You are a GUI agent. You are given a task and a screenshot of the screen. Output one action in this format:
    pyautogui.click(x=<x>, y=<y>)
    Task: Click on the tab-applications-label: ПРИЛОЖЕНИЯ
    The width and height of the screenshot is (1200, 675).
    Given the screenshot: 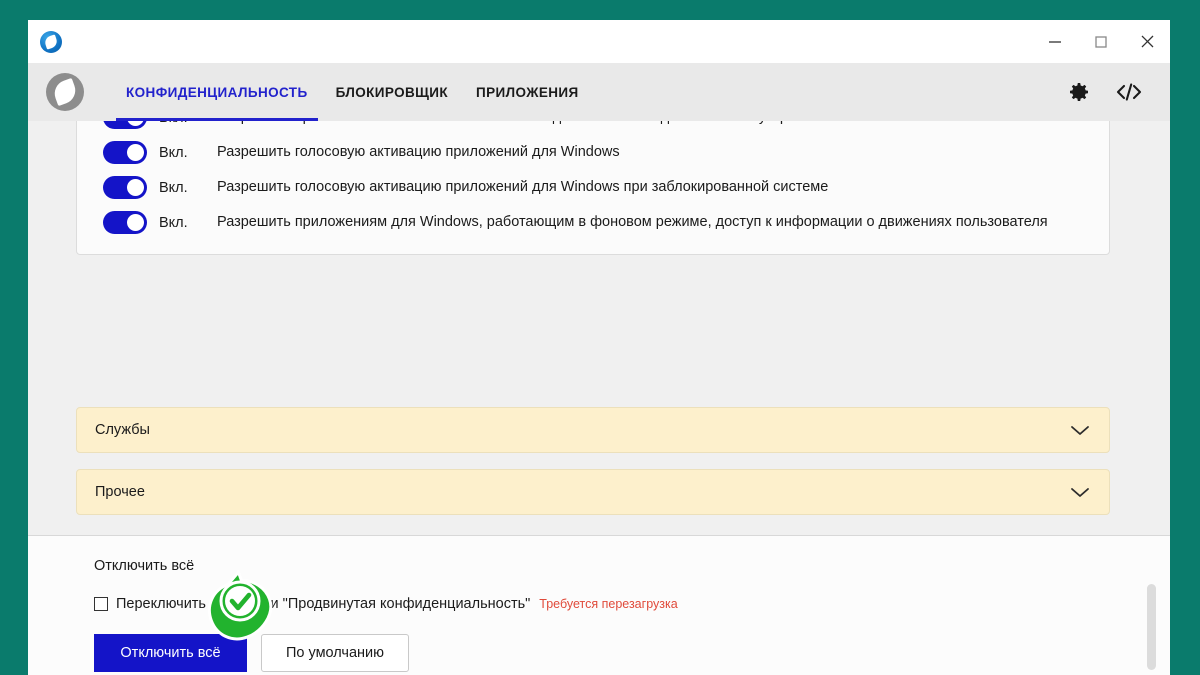 What is the action you would take?
    pyautogui.click(x=527, y=92)
    